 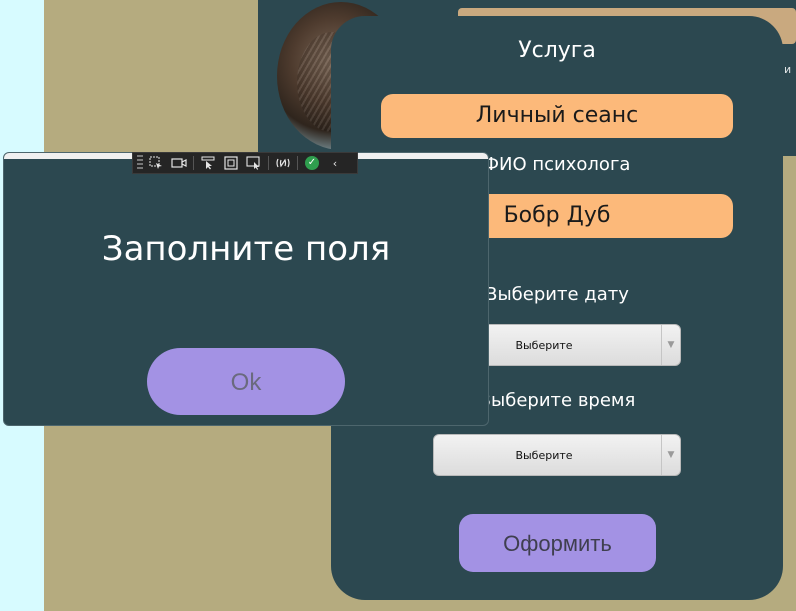 I want to click on dialog-message: Заполните поля, so click(x=246, y=249).